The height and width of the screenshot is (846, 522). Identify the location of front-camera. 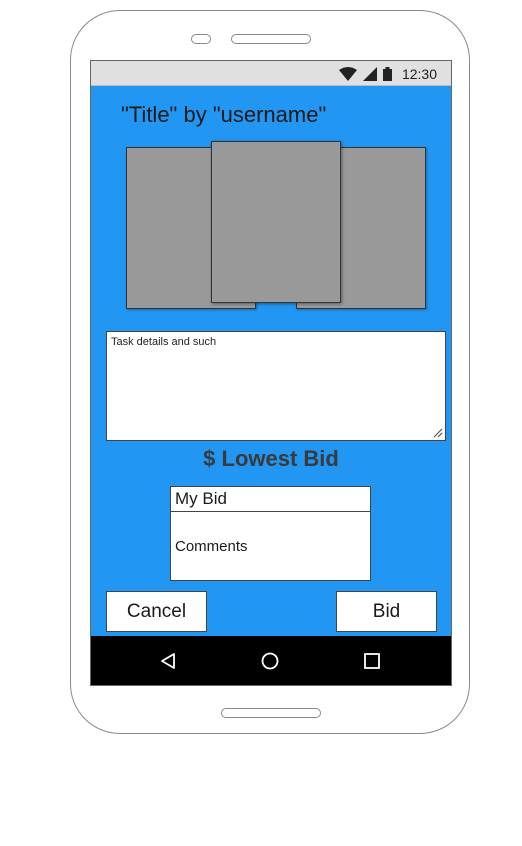
(201, 39).